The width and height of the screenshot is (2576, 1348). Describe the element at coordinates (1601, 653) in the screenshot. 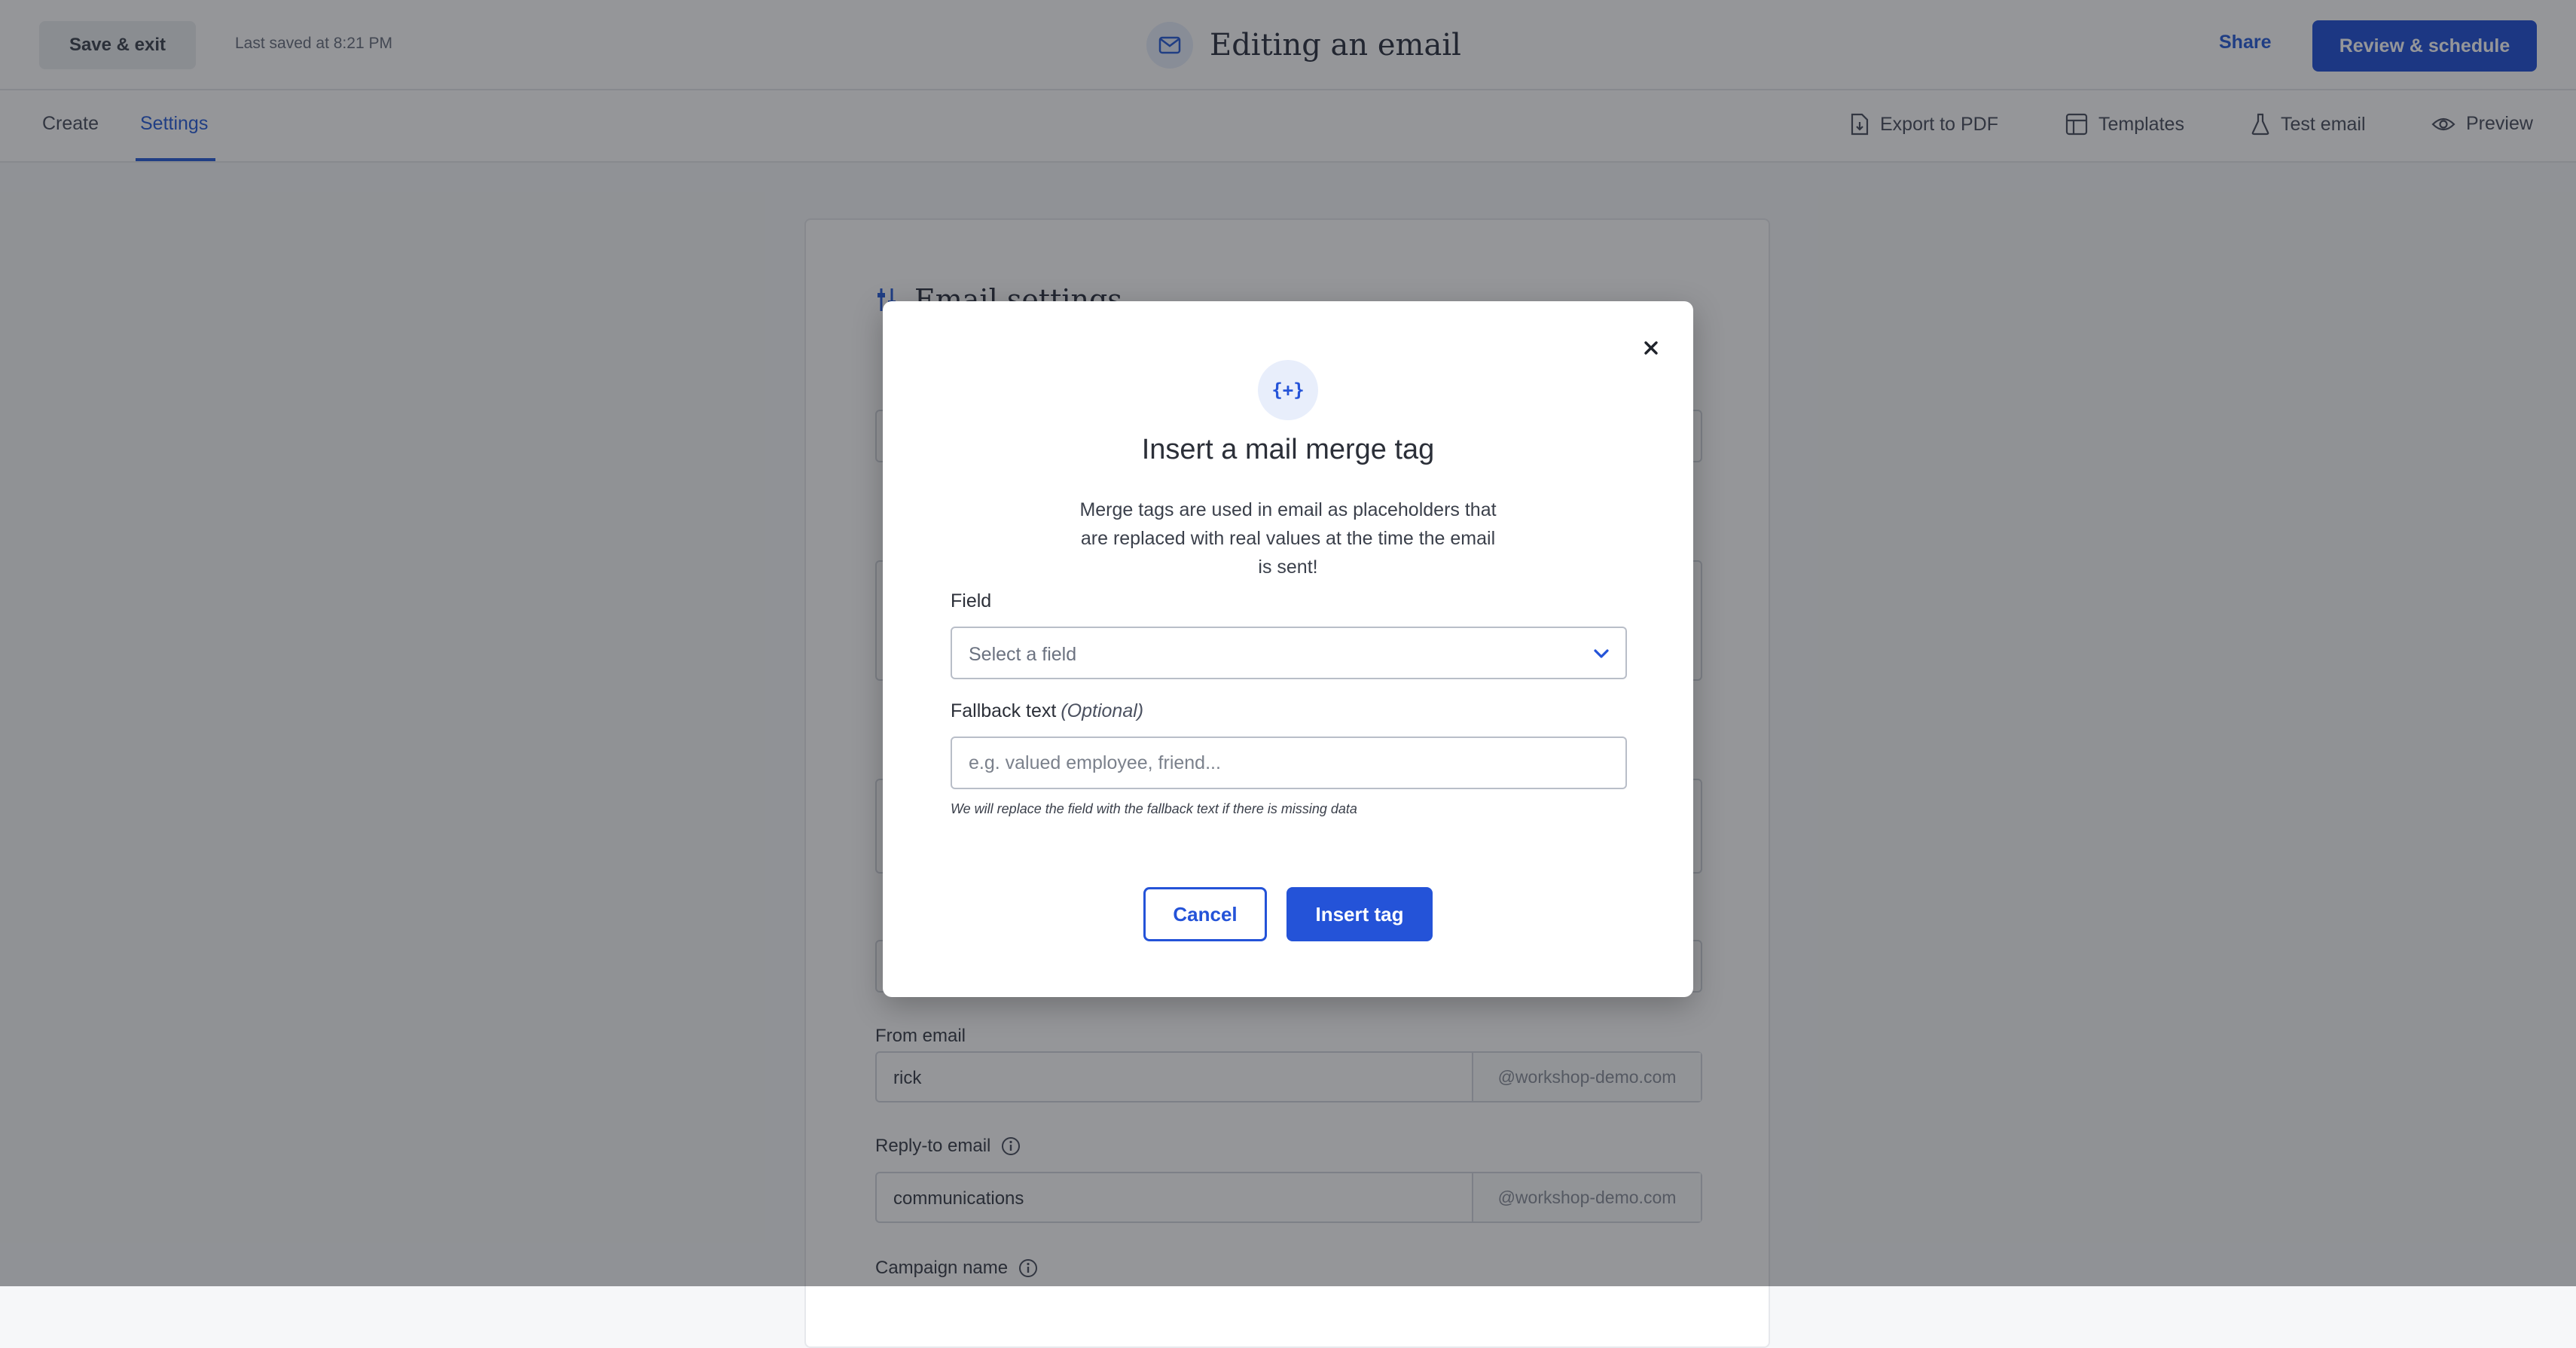

I see `chevron-down-icon` at that location.